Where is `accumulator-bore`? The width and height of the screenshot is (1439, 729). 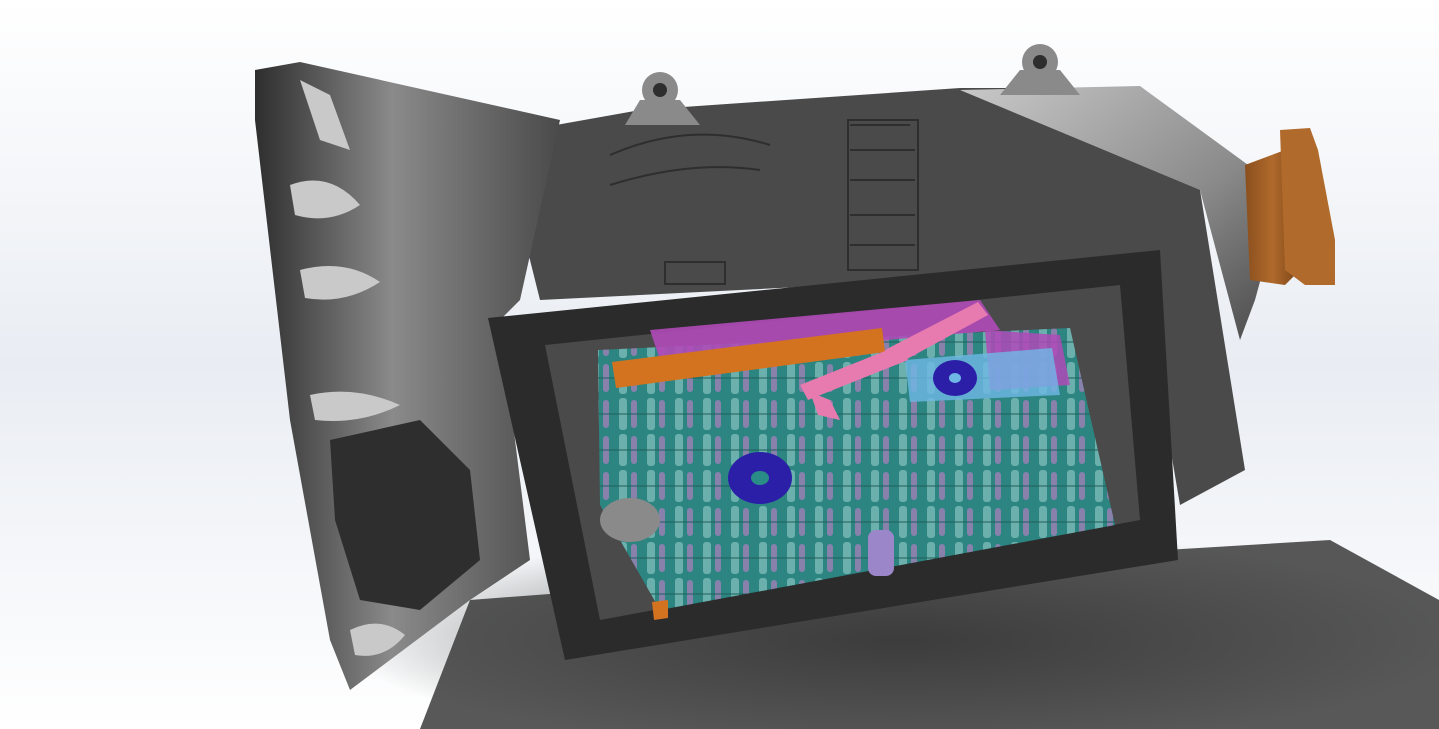
accumulator-bore is located at coordinates (630, 520).